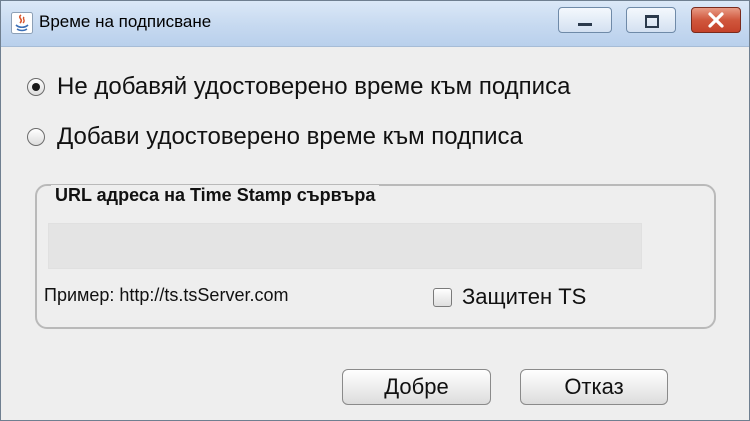 The image size is (750, 421). Describe the element at coordinates (36, 137) in the screenshot. I see `radio-add-timestamp-control` at that location.